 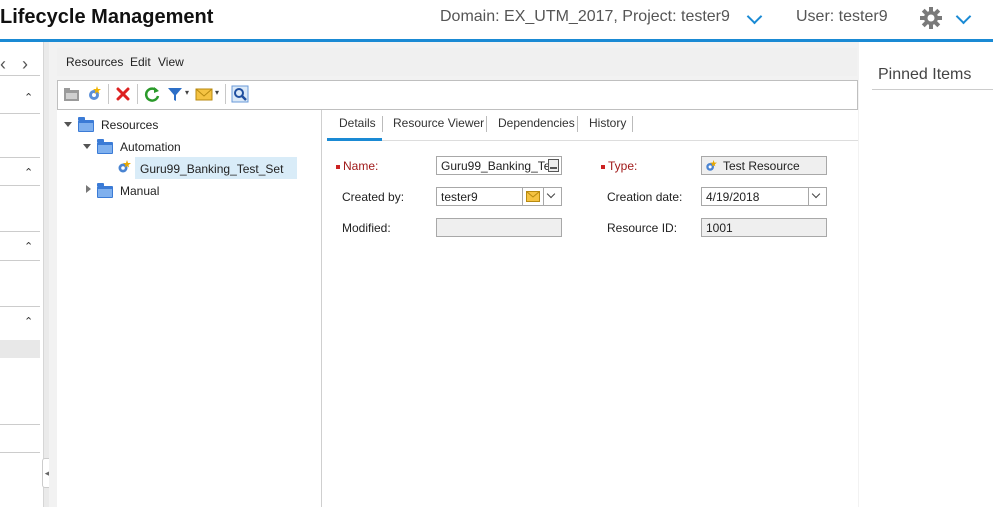 What do you see at coordinates (25, 64) in the screenshot?
I see `forward-arrow-icon: ›` at bounding box center [25, 64].